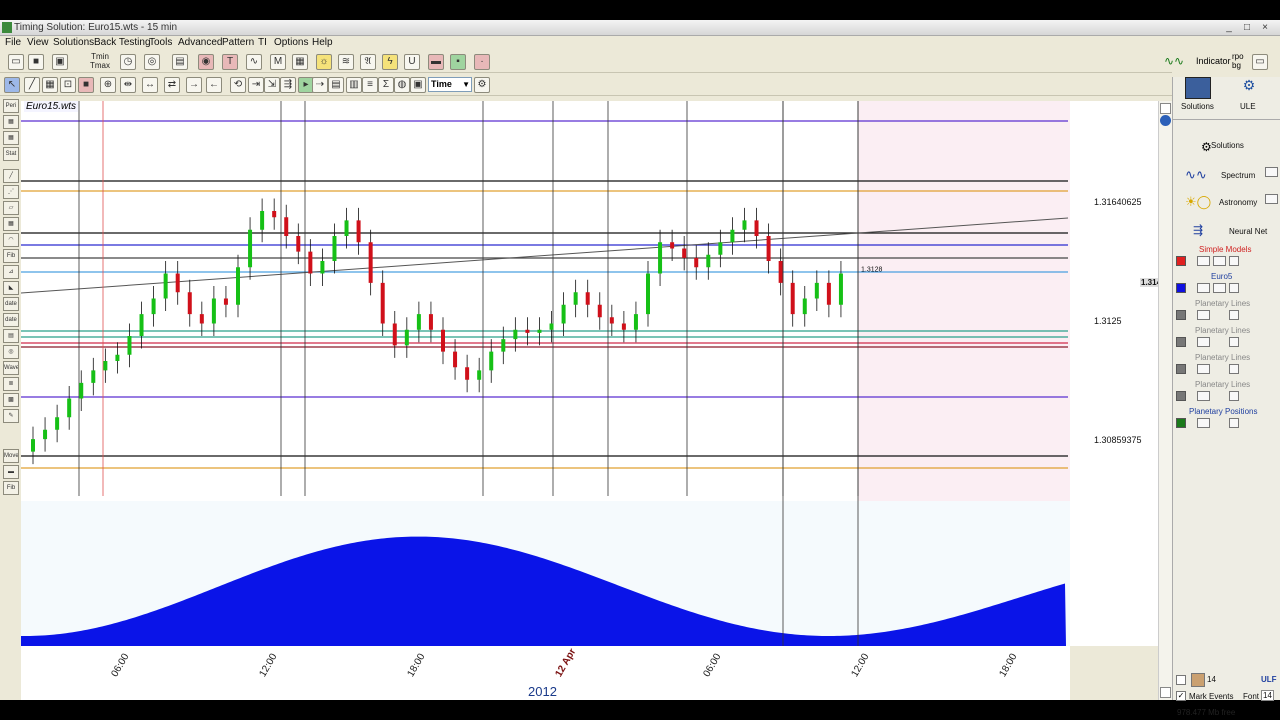 This screenshot has width=1280, height=720. What do you see at coordinates (194, 85) in the screenshot?
I see `scroll-right-icon: →` at bounding box center [194, 85].